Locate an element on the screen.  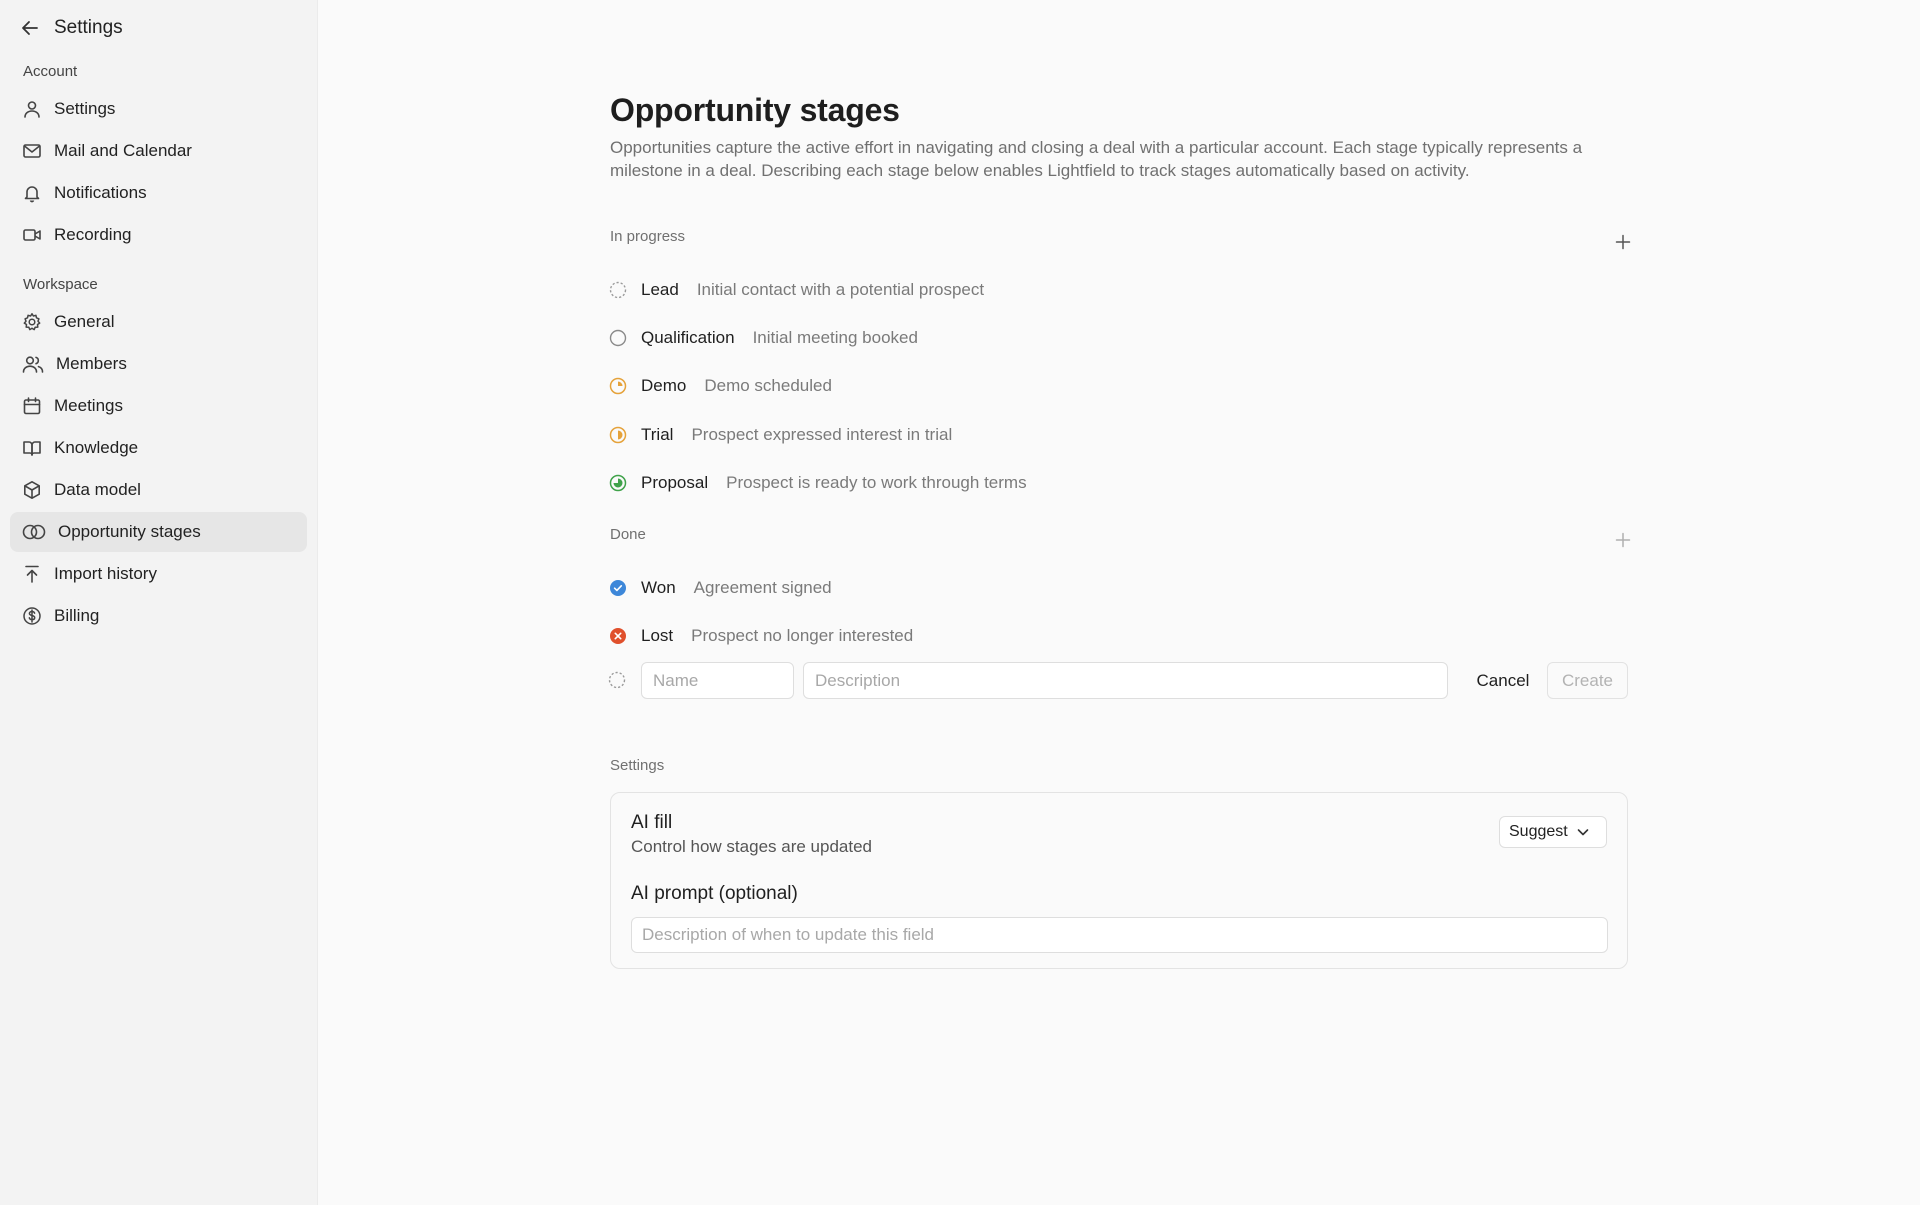
new-stage-row: Cancel Create is located at coordinates (1123, 681).